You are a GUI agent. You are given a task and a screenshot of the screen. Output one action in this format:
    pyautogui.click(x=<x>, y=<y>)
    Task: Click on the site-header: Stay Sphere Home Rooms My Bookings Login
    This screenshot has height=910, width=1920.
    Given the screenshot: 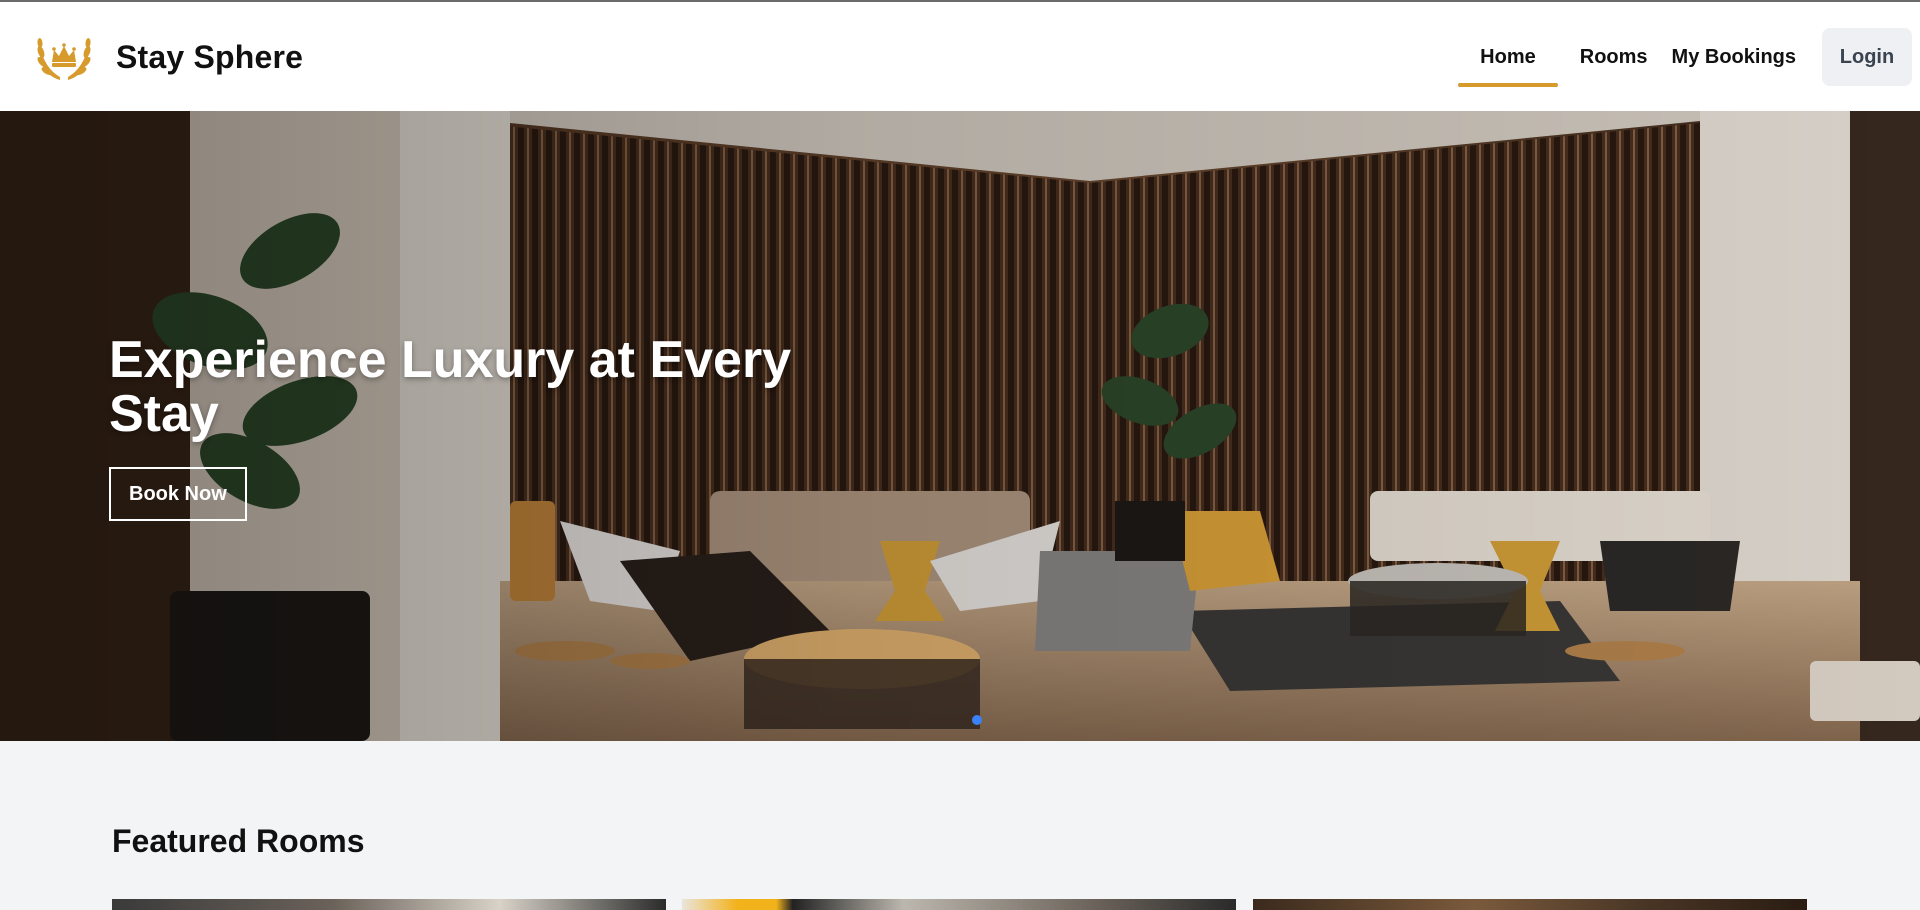 What is the action you would take?
    pyautogui.click(x=960, y=56)
    